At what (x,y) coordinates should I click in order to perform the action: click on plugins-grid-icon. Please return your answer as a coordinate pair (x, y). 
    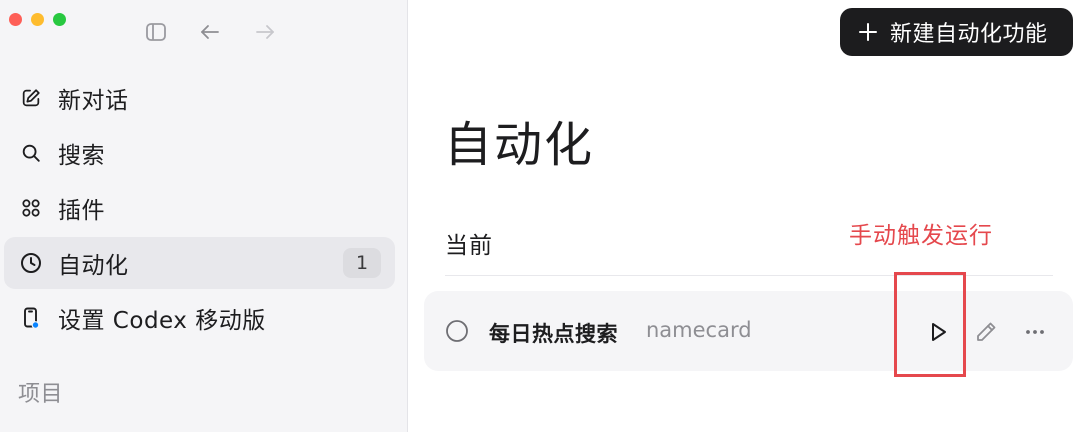
    Looking at the image, I should click on (31, 208).